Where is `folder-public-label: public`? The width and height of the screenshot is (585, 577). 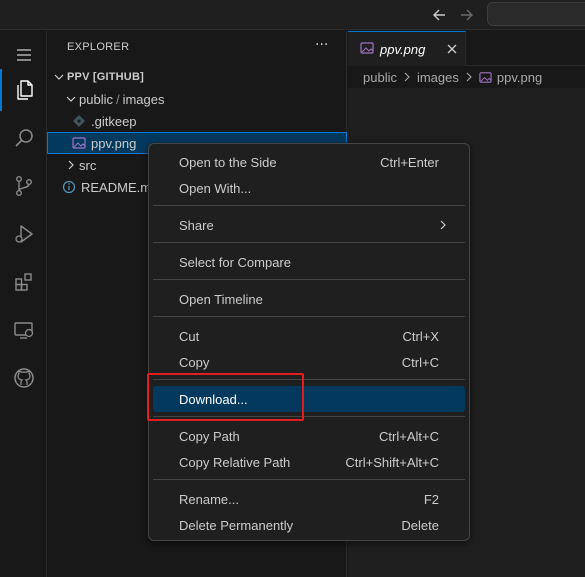 folder-public-label: public is located at coordinates (96, 99).